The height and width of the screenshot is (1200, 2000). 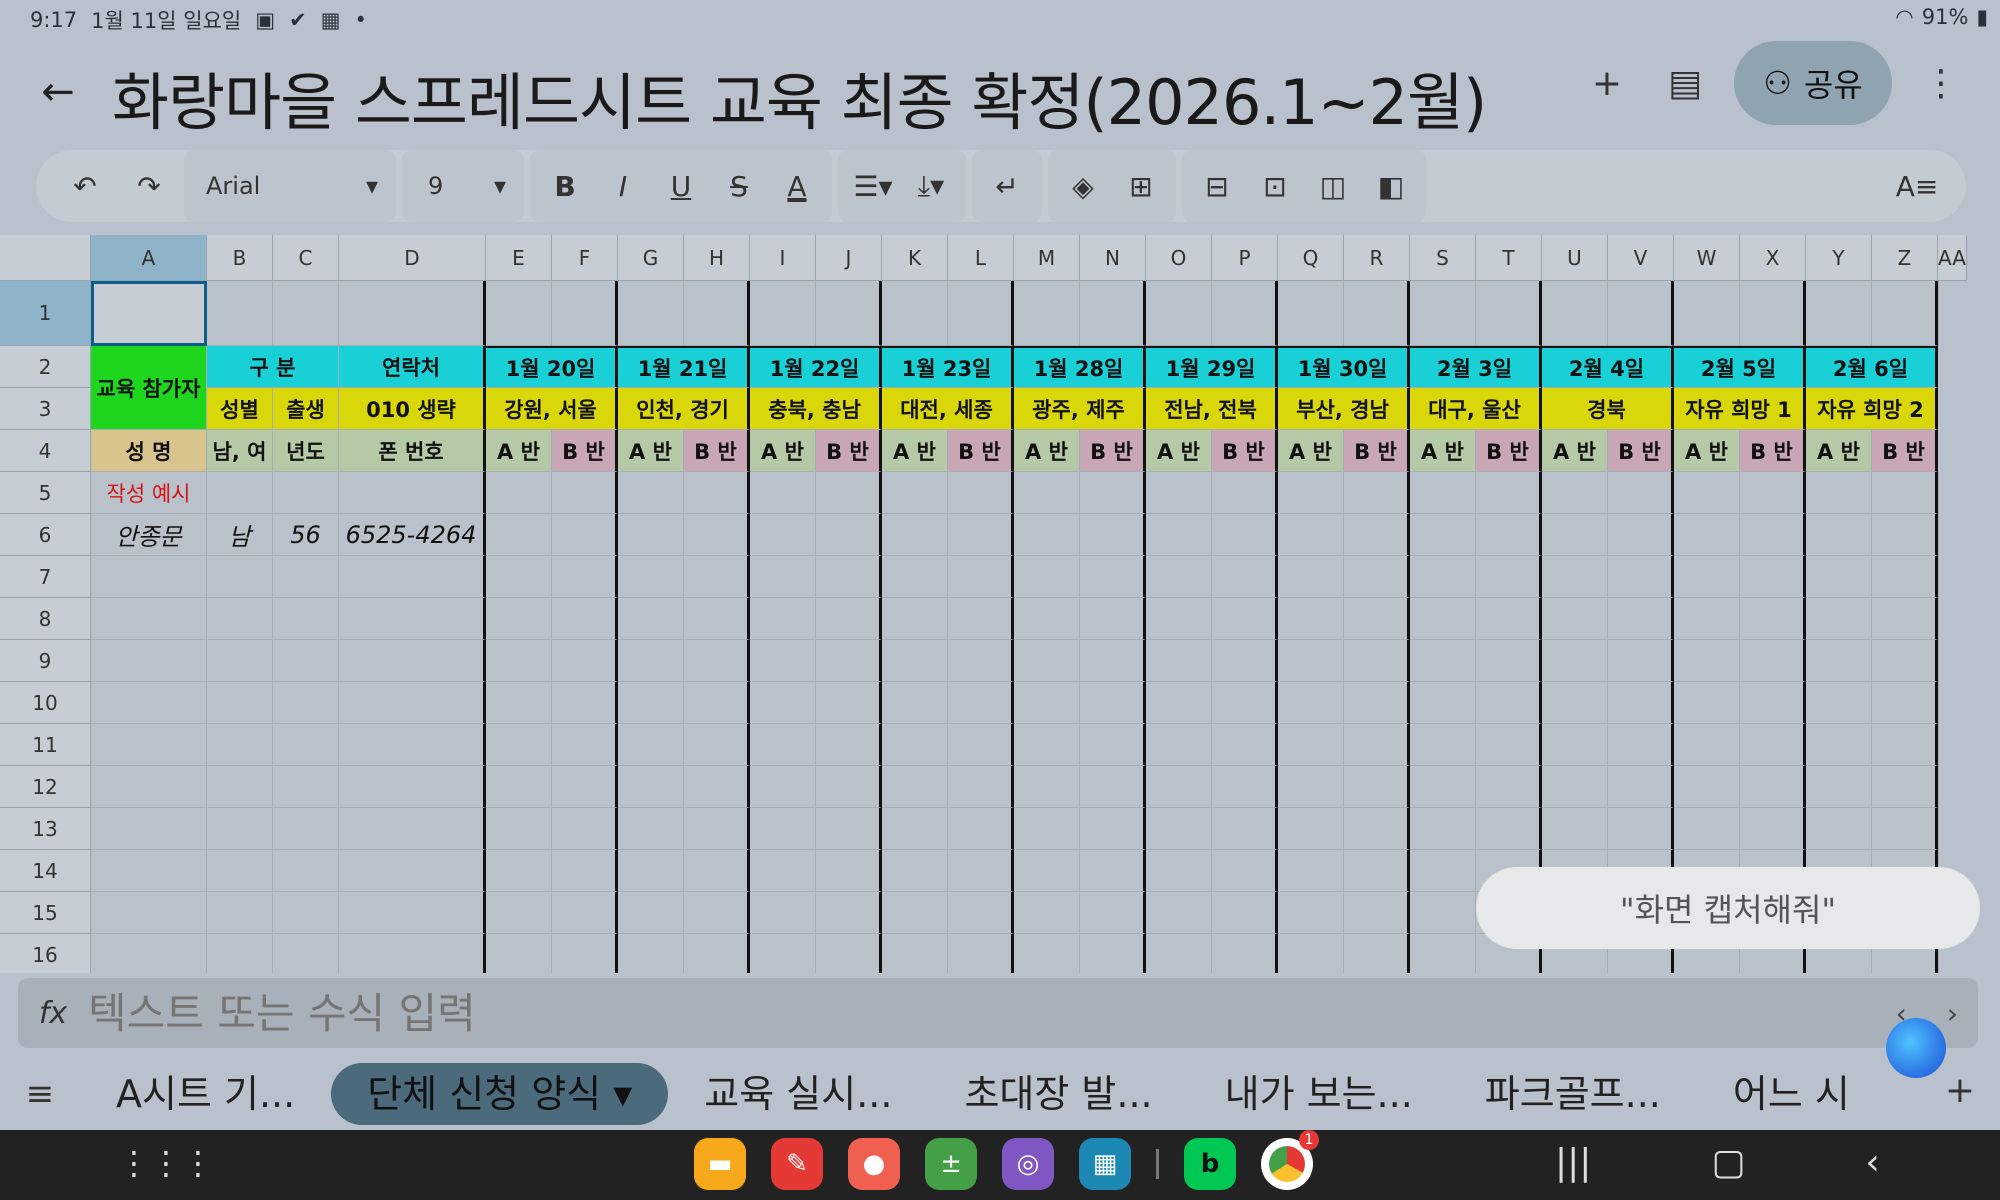 I want to click on column-header-v: V, so click(x=1641, y=258).